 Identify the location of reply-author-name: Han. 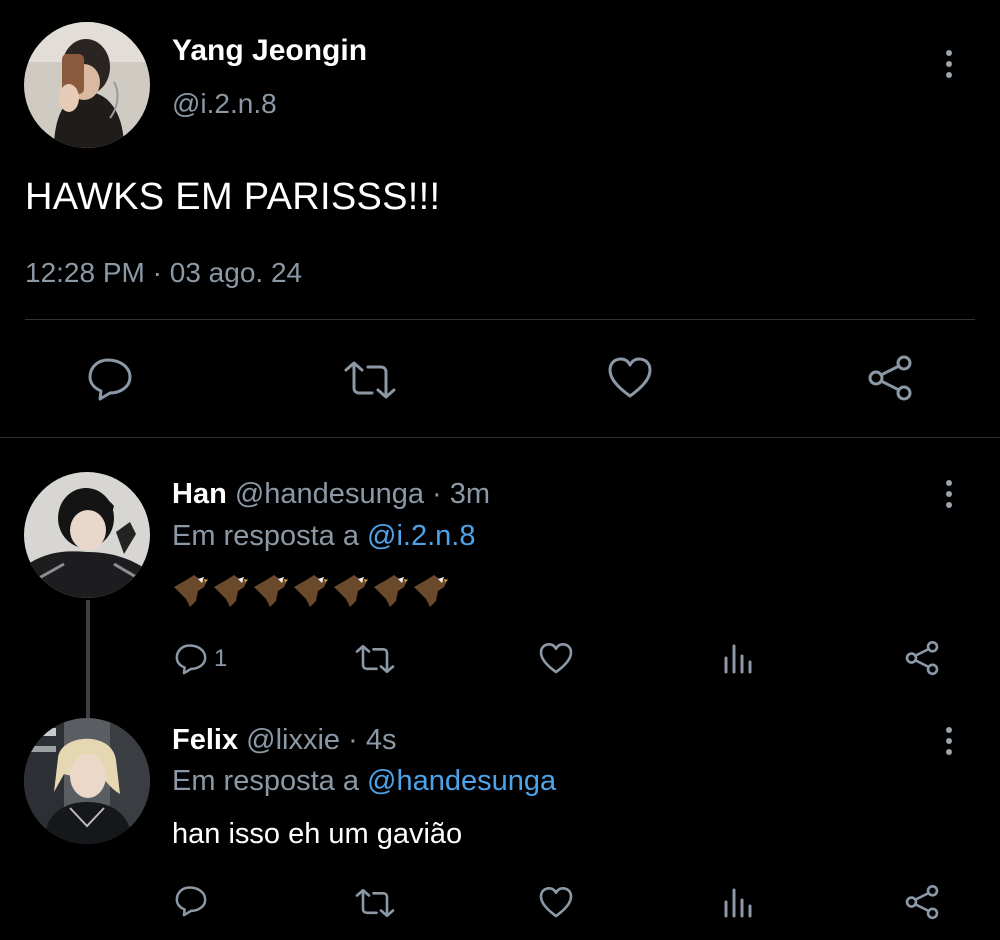
(199, 494).